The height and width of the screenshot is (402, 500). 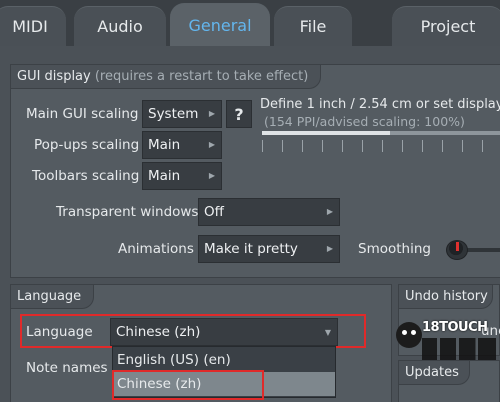 I want to click on language-panel-title: Language, so click(x=49, y=296).